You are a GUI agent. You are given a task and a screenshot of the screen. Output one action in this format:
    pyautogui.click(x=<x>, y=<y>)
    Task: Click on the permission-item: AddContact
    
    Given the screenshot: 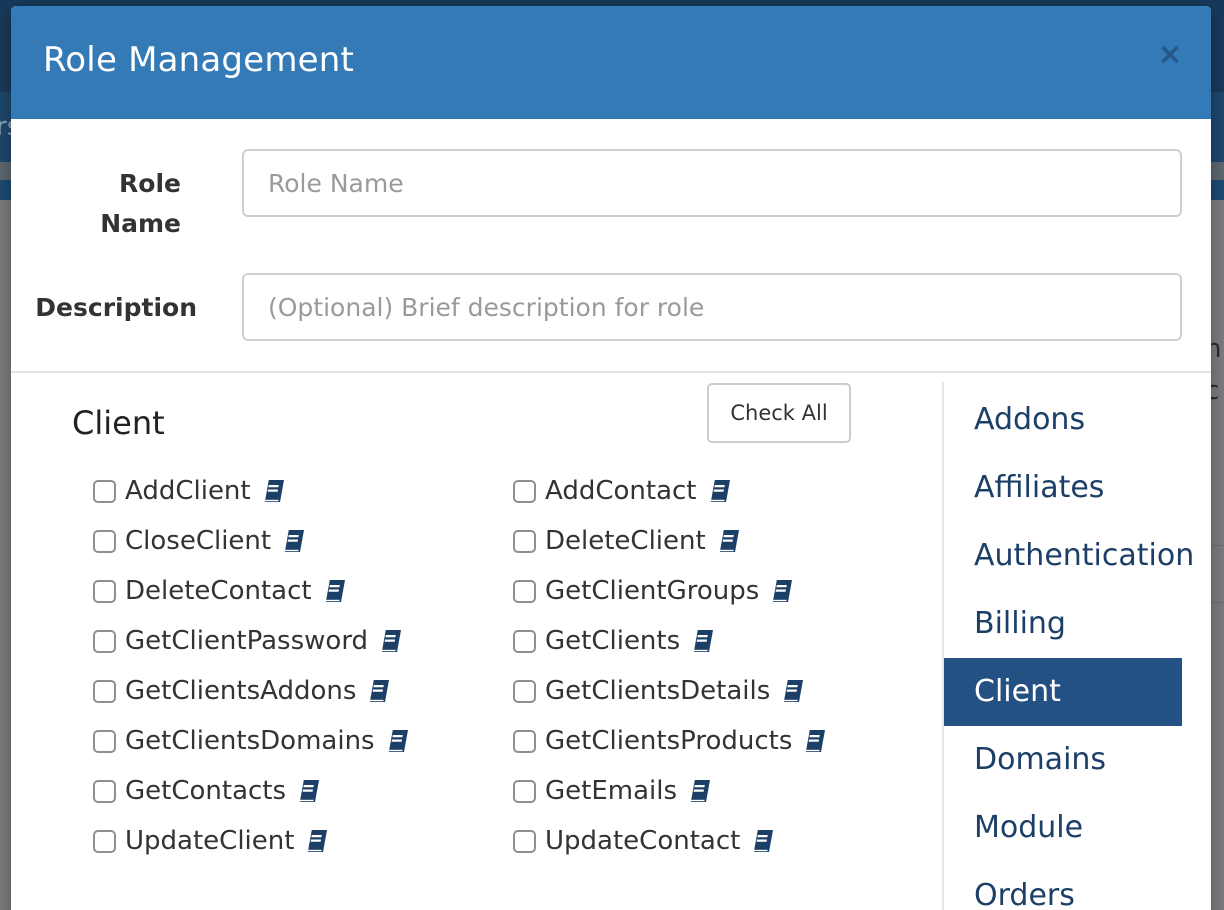 What is the action you would take?
    pyautogui.click(x=623, y=491)
    